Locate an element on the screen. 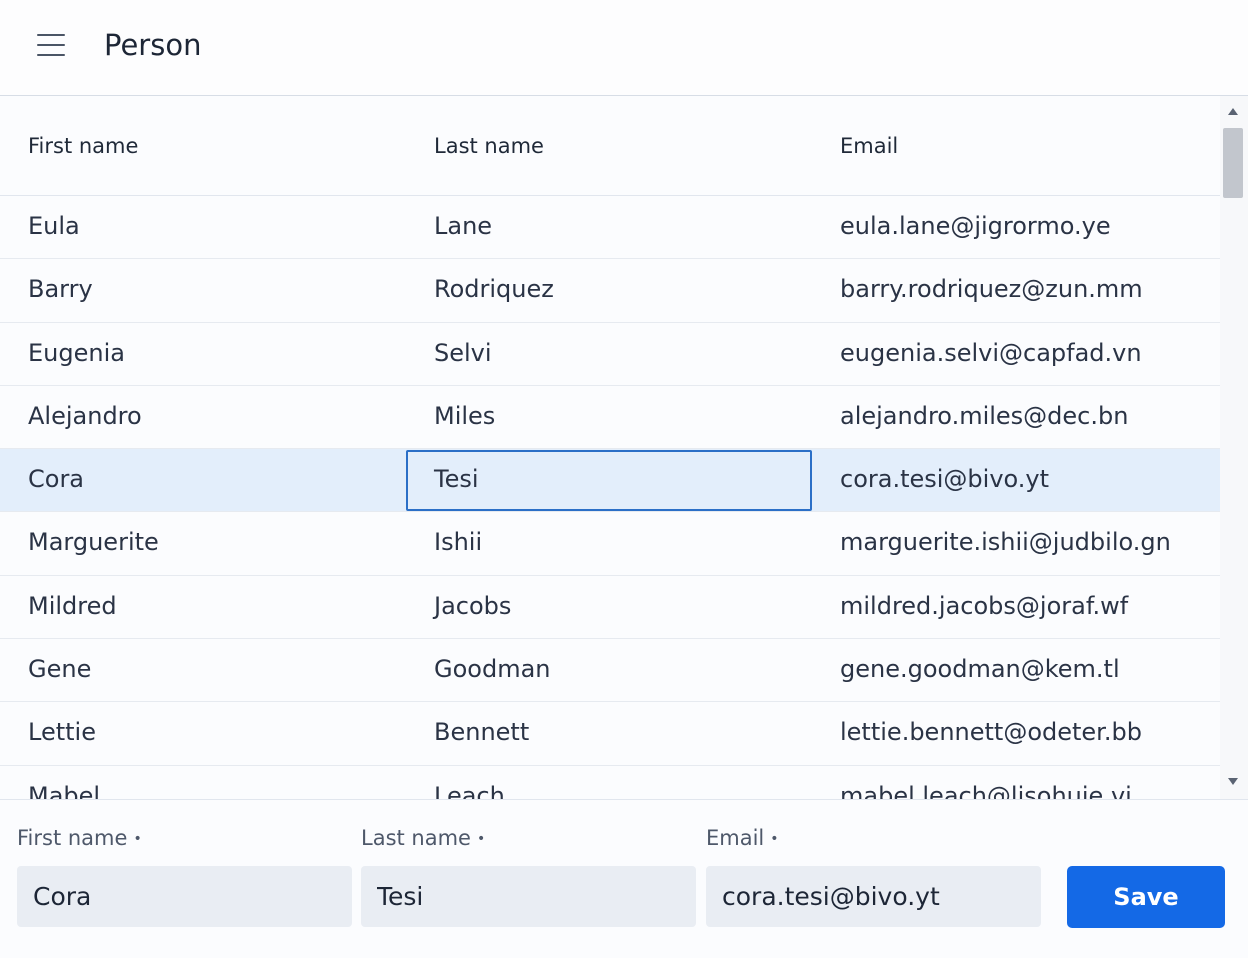 The height and width of the screenshot is (958, 1248). cell-first-name: Cora is located at coordinates (56, 479).